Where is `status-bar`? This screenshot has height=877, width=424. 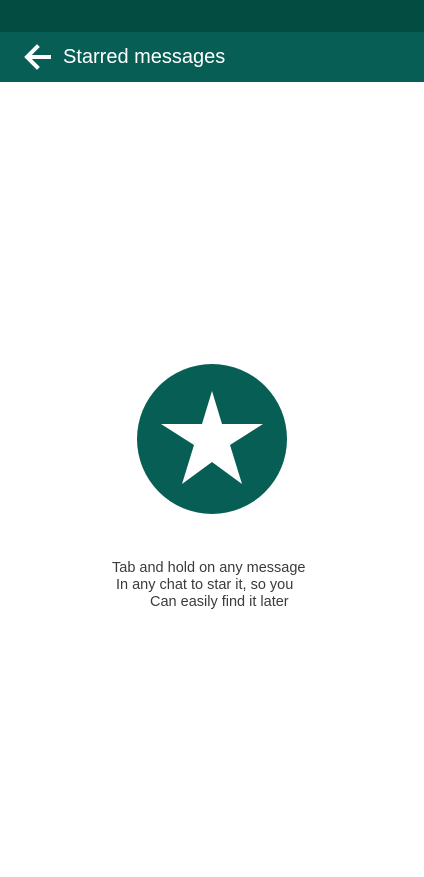
status-bar is located at coordinates (212, 16).